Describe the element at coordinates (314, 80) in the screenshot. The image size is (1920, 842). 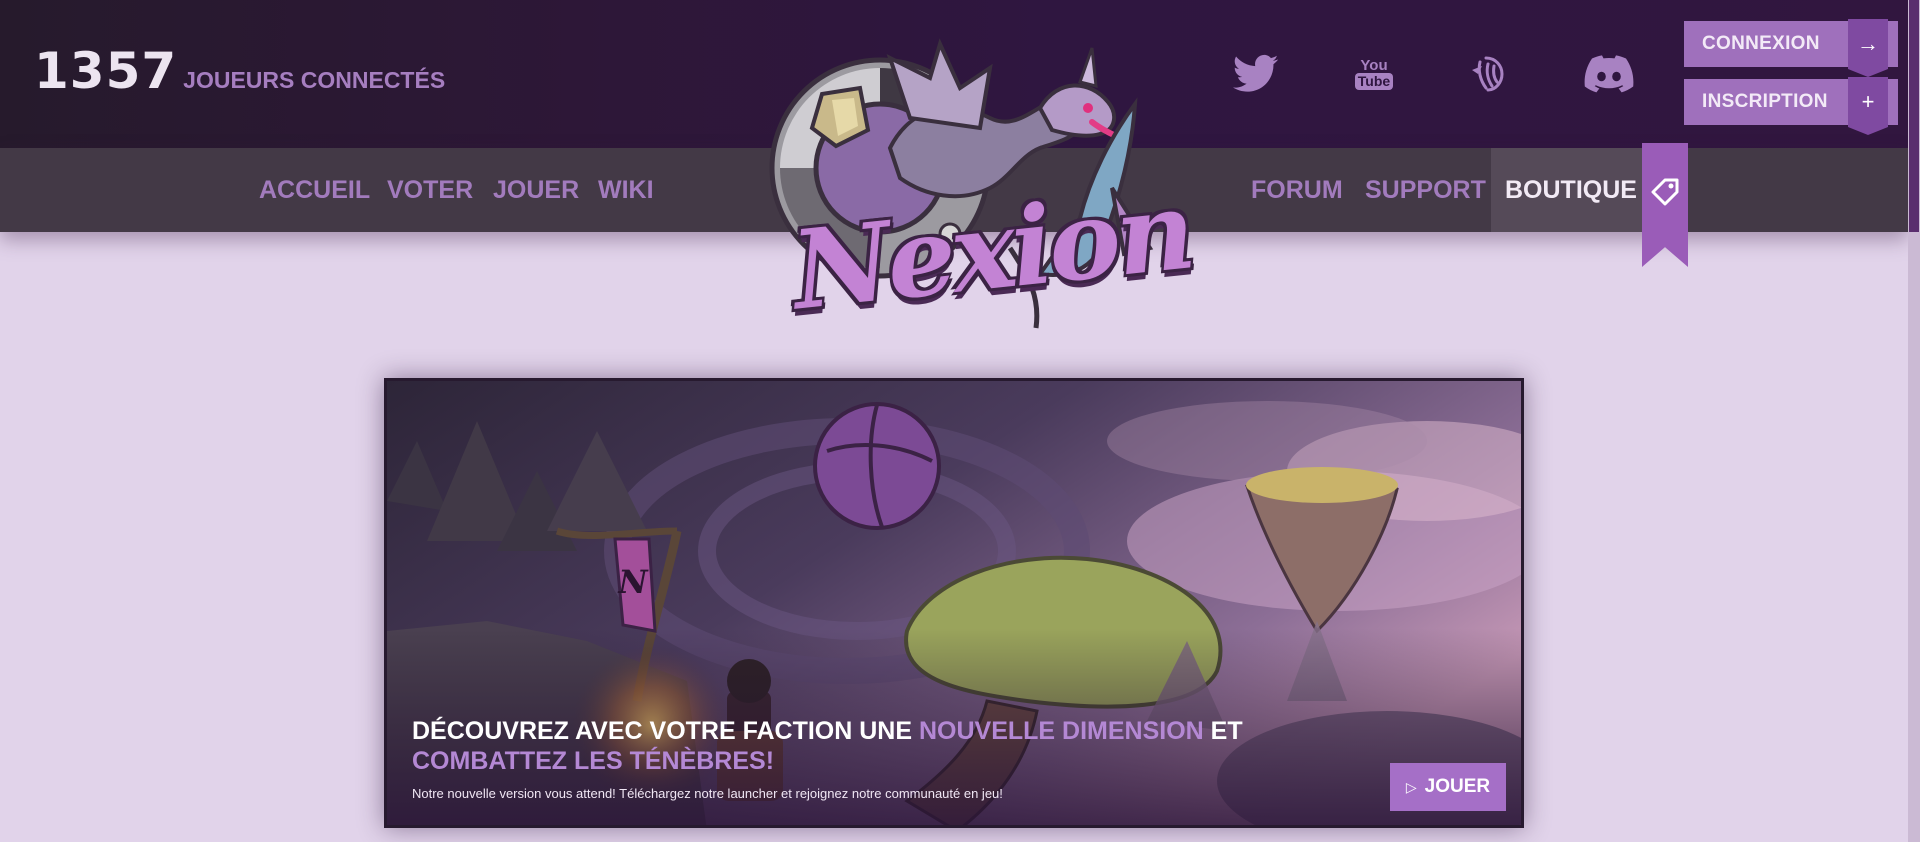
I see `player-count-label: JOUEURS CONNECTÉS` at that location.